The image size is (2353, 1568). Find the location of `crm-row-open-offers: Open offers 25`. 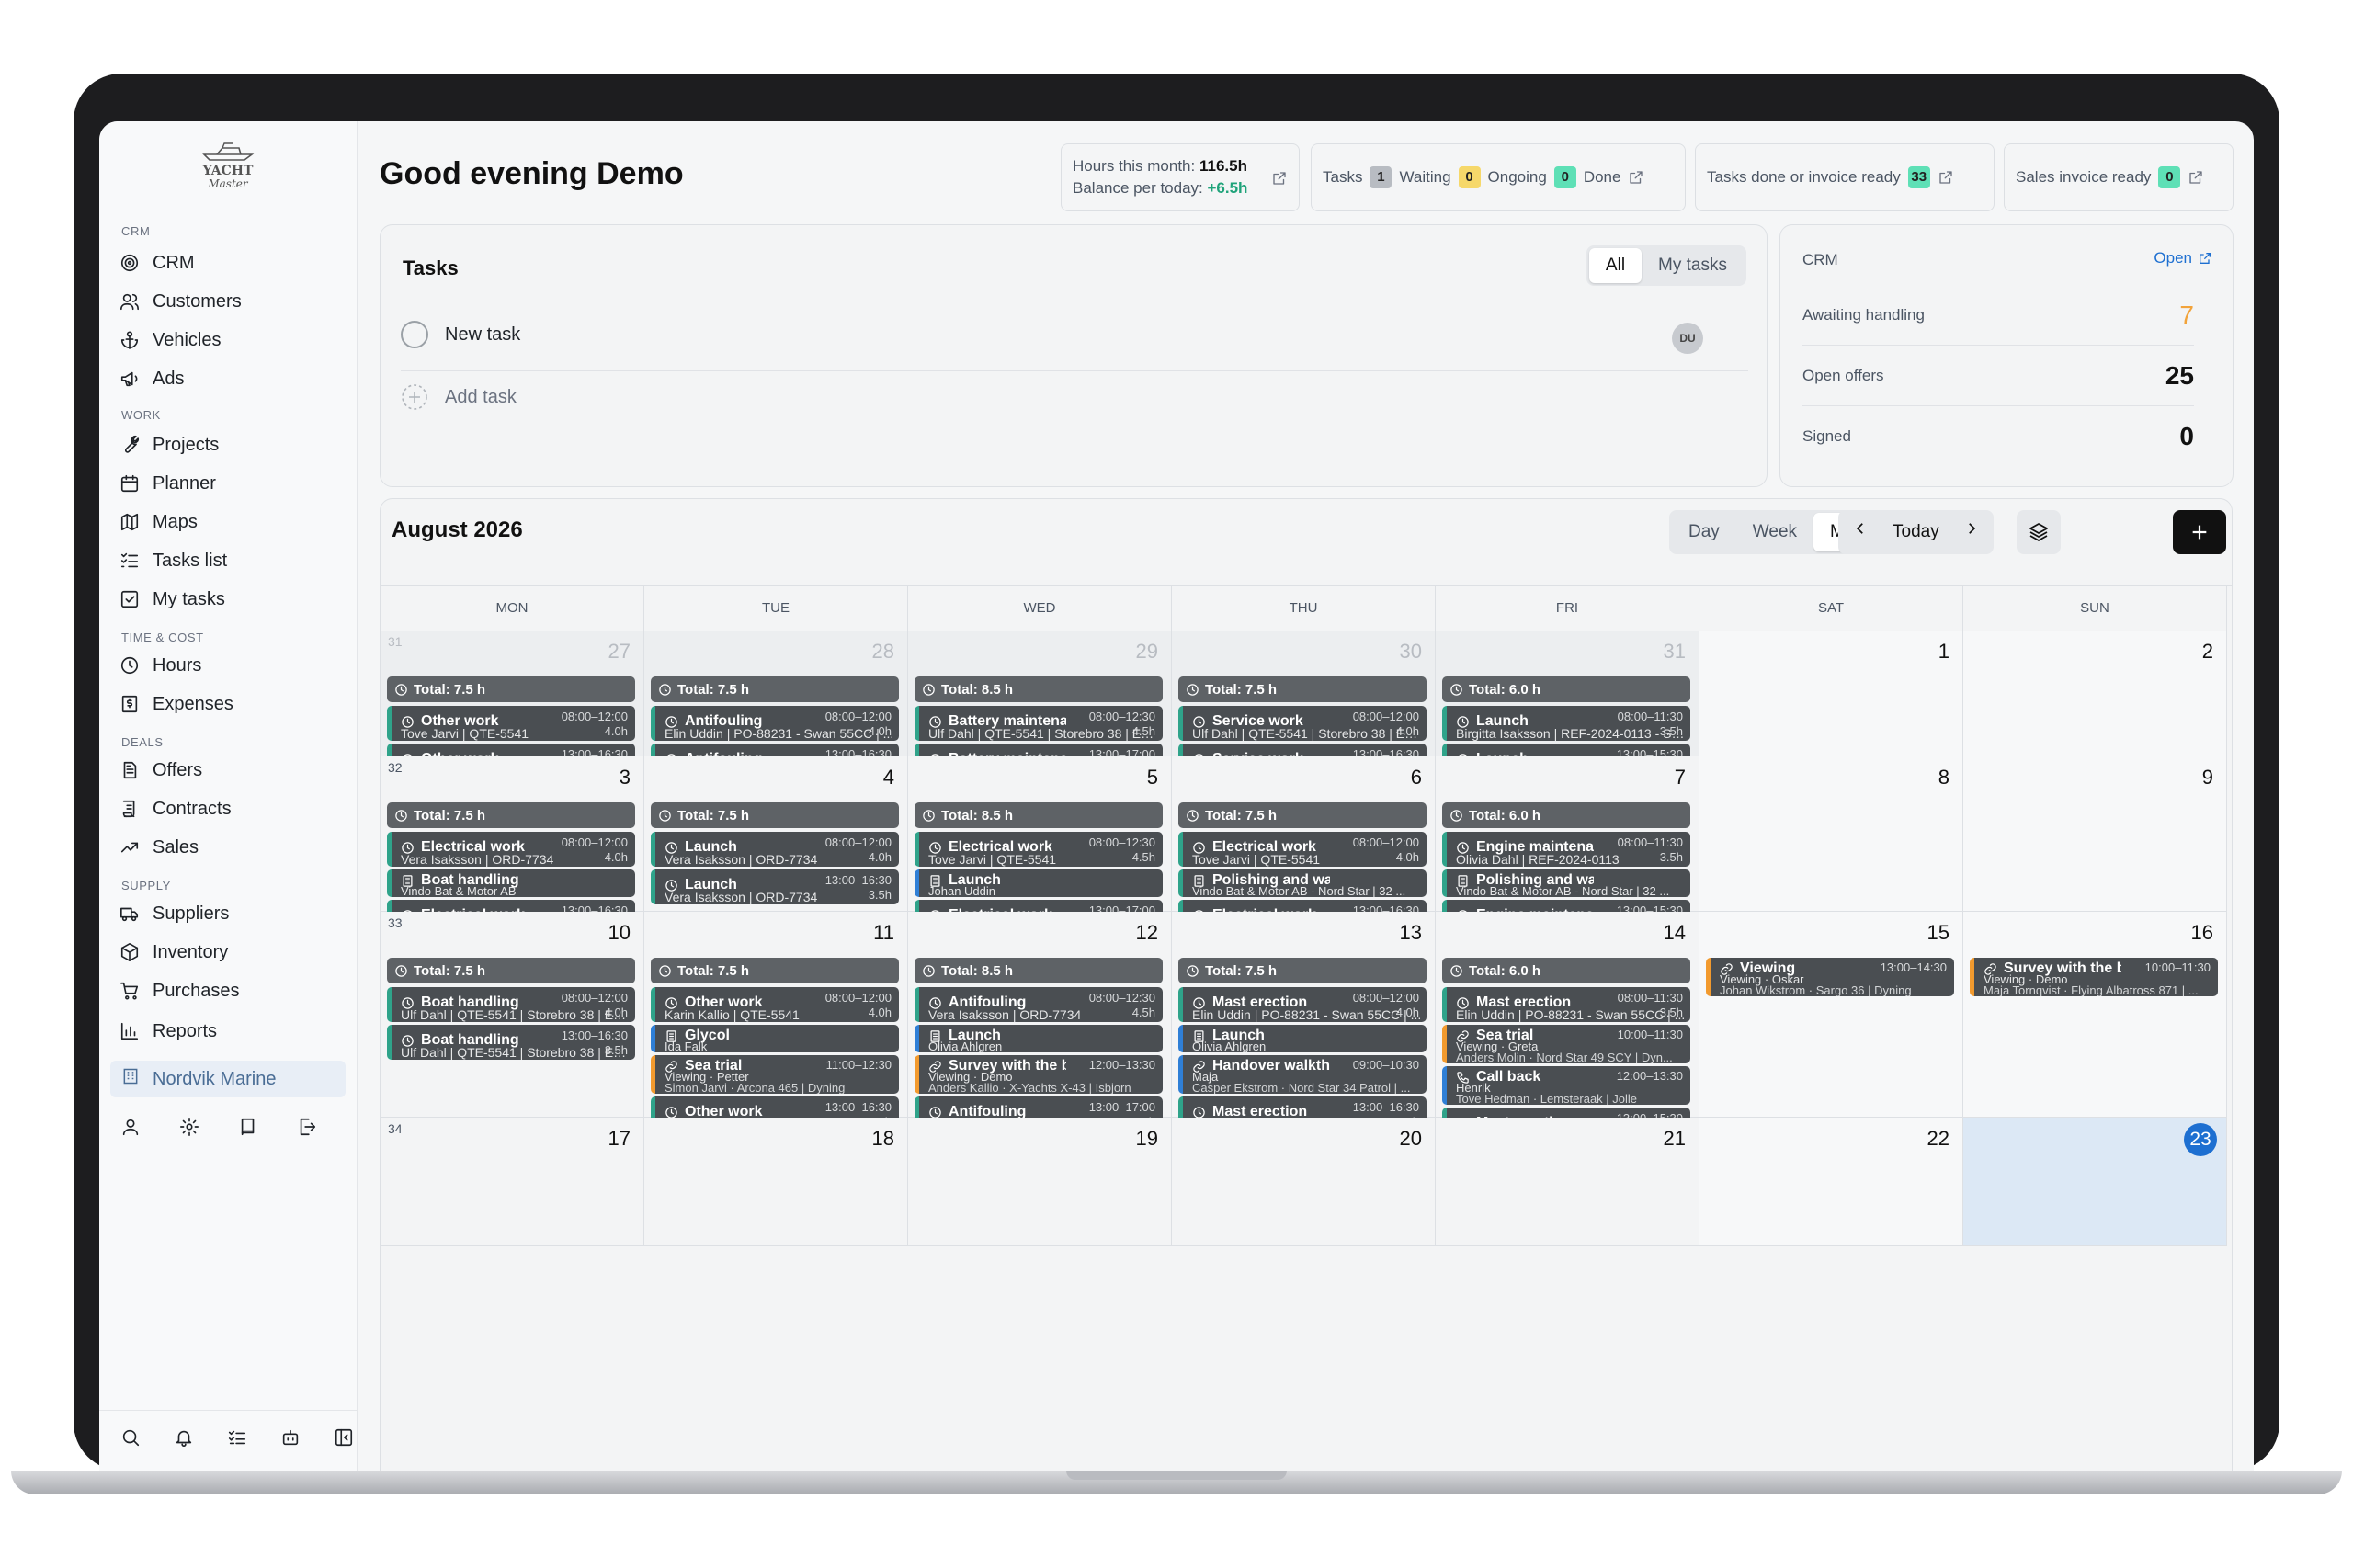

crm-row-open-offers: Open offers 25 is located at coordinates (1998, 376).